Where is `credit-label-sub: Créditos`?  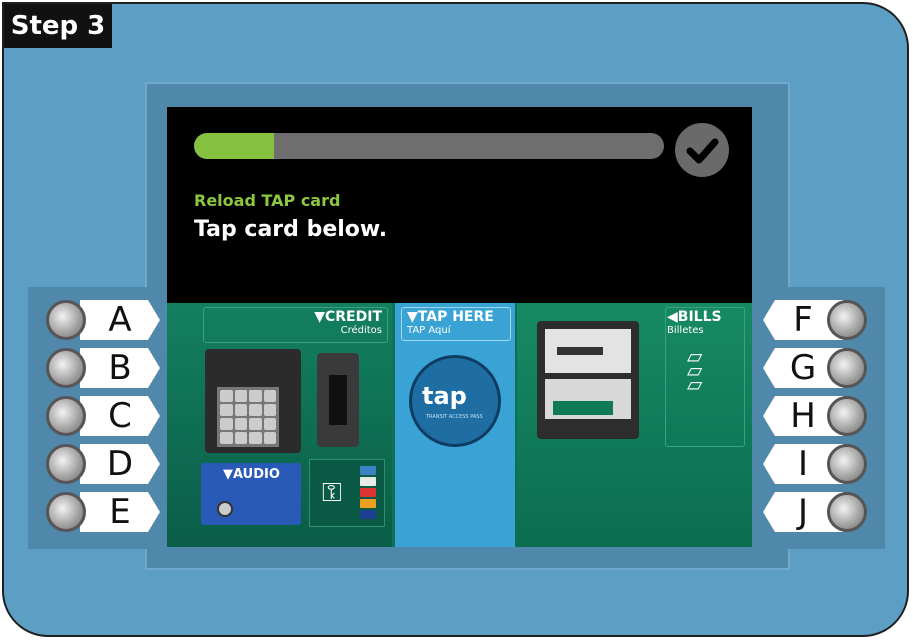
credit-label-sub: Créditos is located at coordinates (361, 330).